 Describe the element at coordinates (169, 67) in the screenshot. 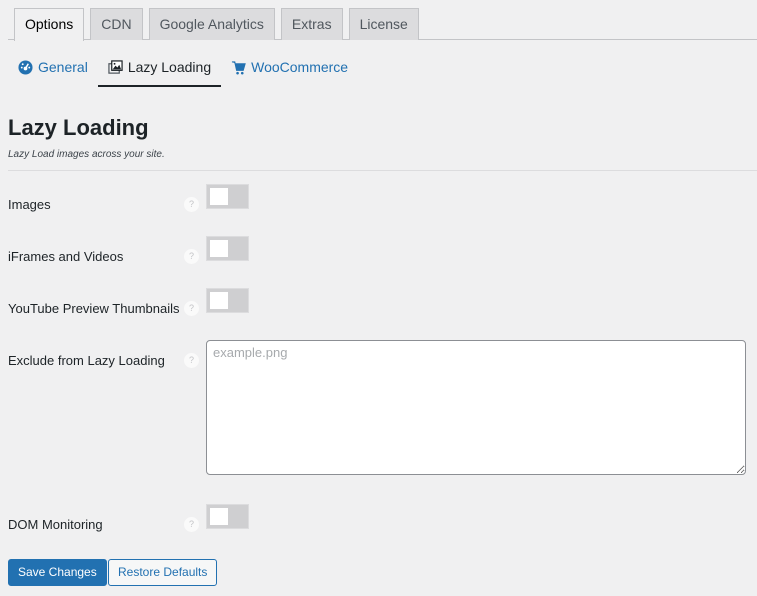

I see `subnav-lazy-loading-label: Lazy Loading` at that location.